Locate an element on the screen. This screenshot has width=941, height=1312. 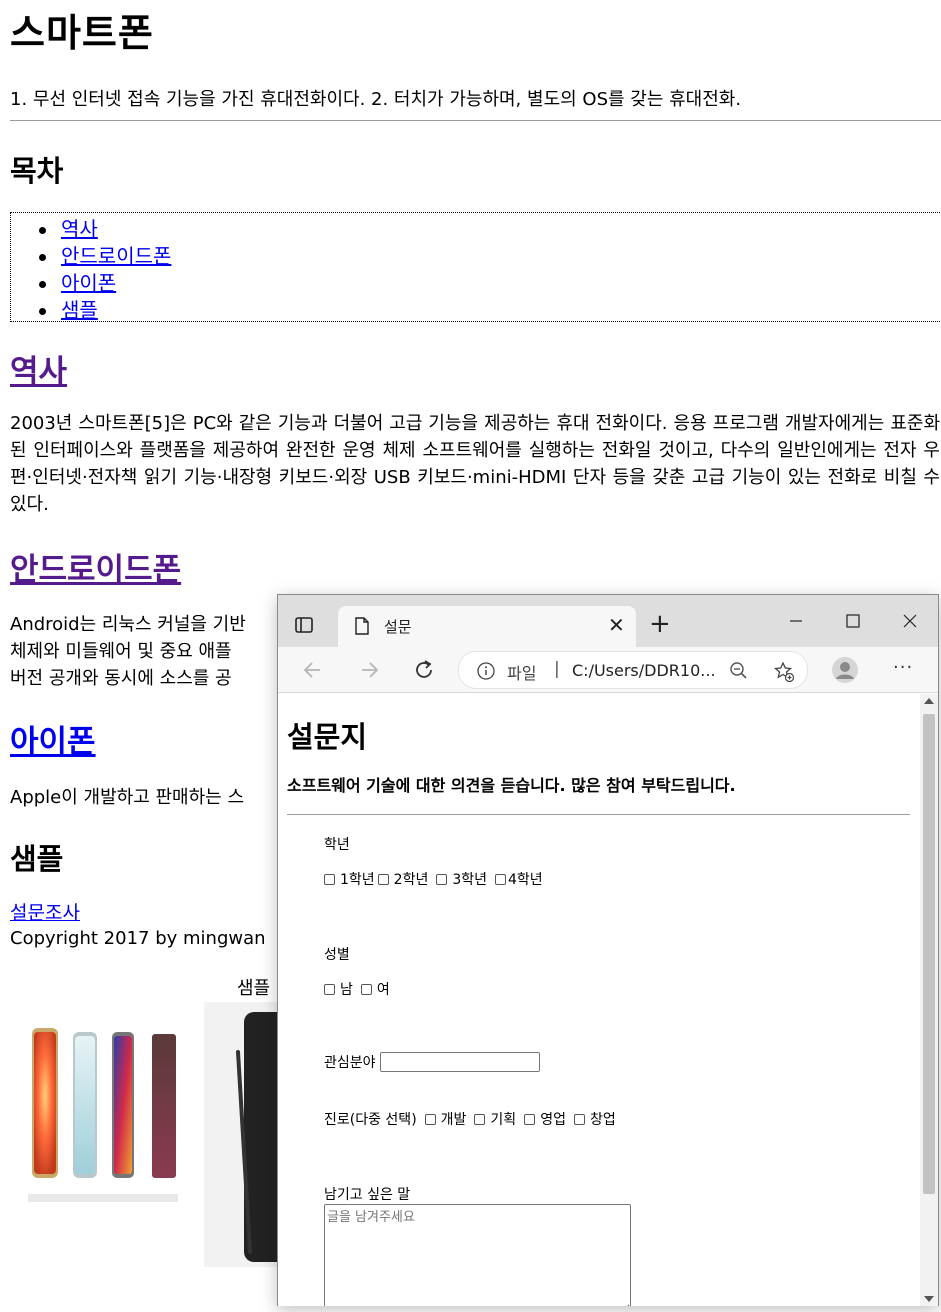
copyright: Copyright 2017 by mingwan is located at coordinates (138, 938).